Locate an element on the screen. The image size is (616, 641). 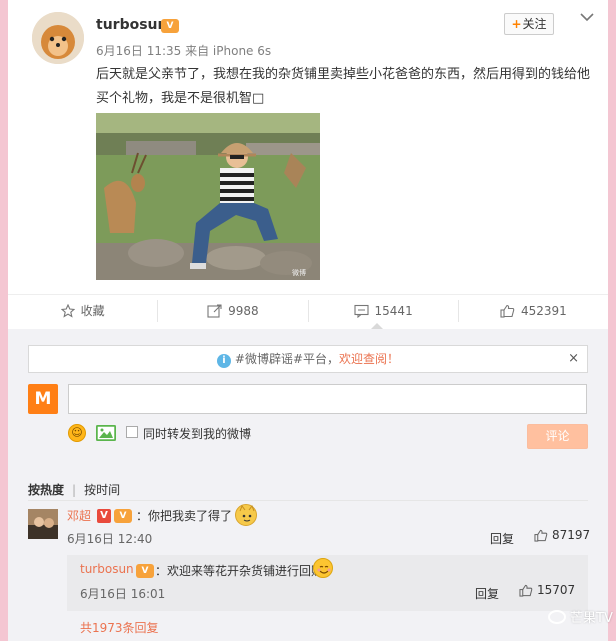
plus-icon: + is located at coordinates (516, 24).